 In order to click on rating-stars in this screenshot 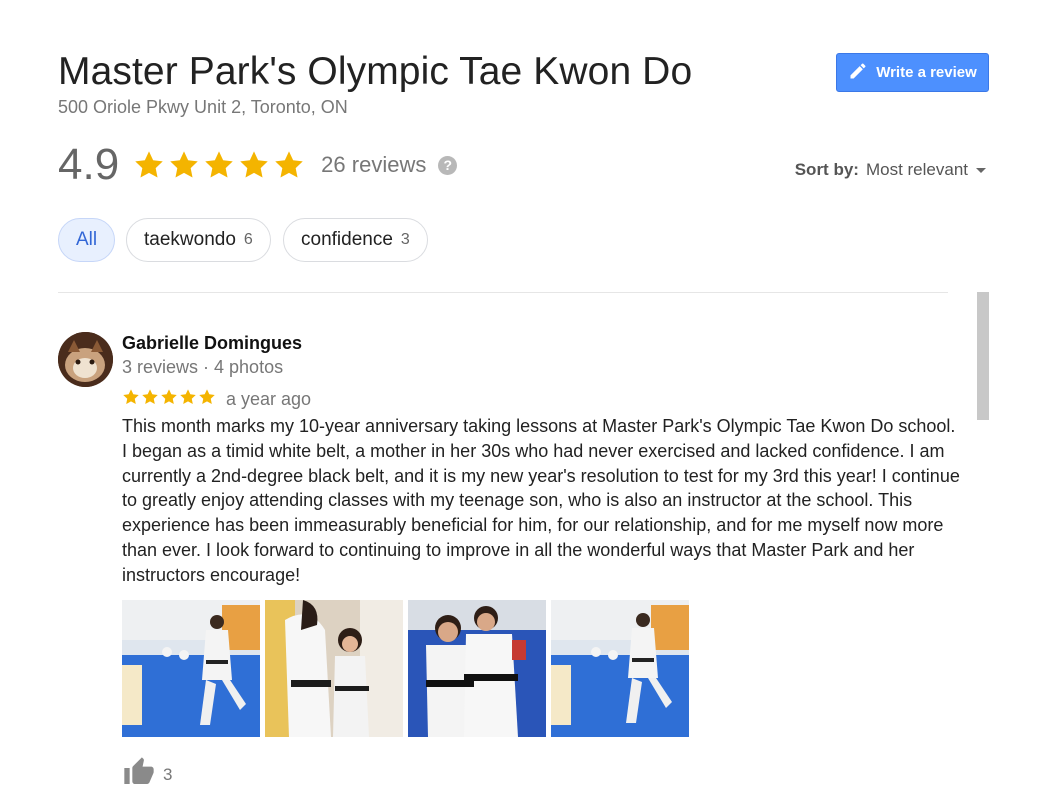, I will do `click(219, 165)`.